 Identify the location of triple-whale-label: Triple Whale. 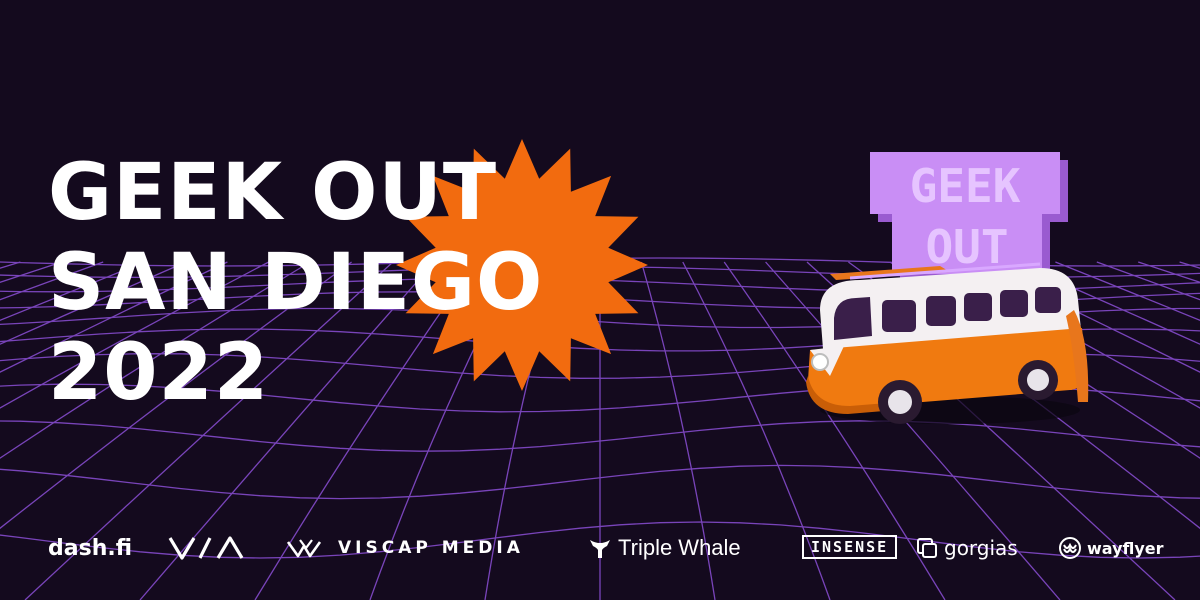
(679, 547).